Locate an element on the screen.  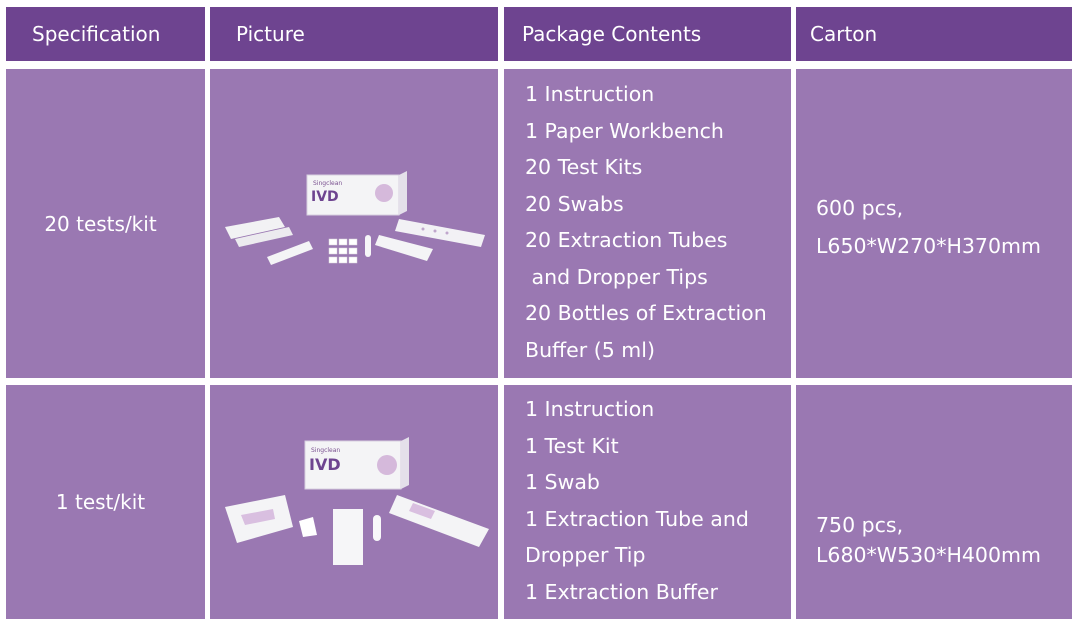
content-line: and Dropper Tips is located at coordinates (616, 276).